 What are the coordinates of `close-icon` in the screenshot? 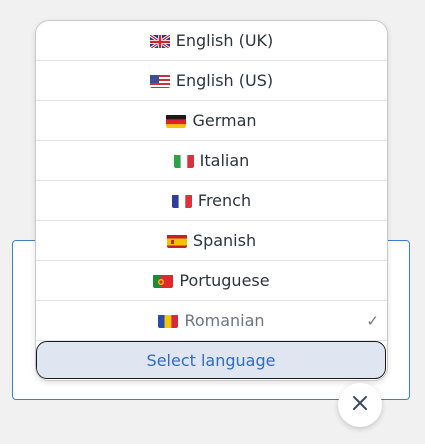 It's located at (360, 405).